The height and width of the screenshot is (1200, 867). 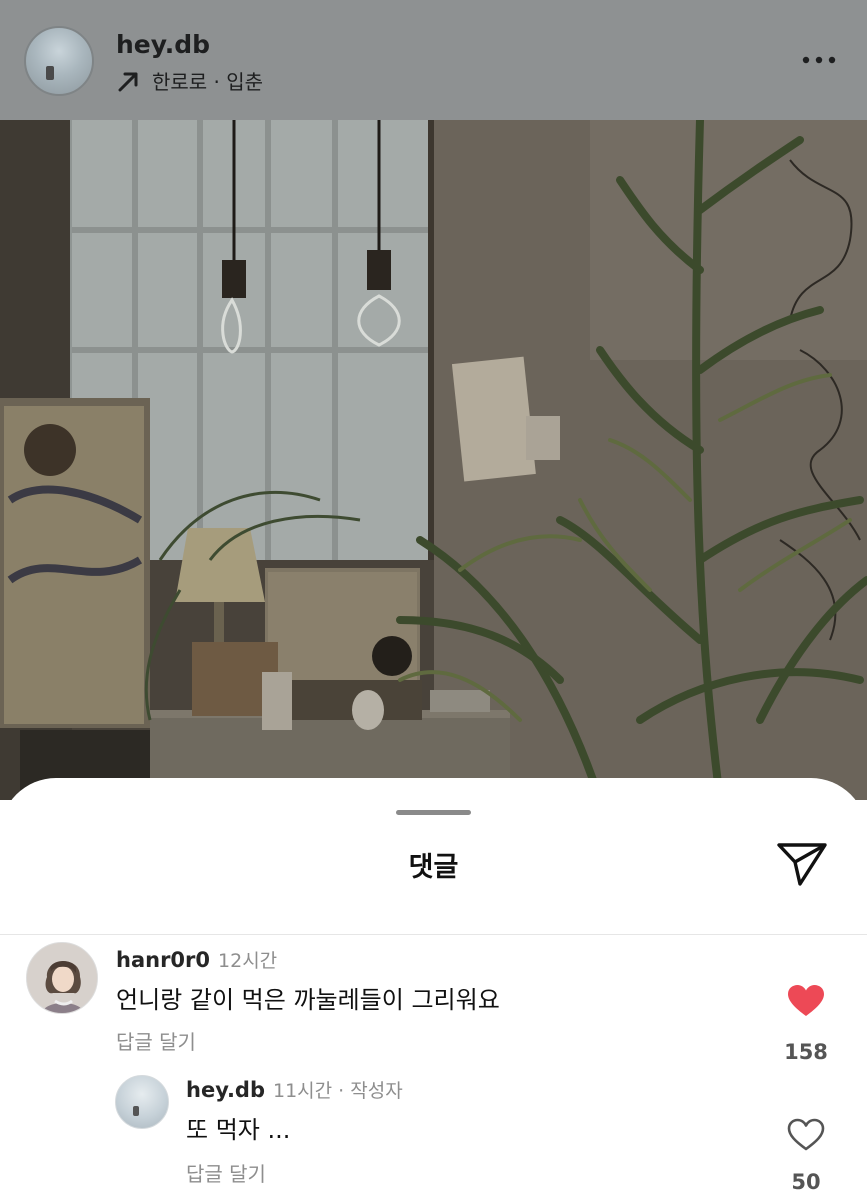 I want to click on comment-timestamp: 12시간, so click(x=248, y=961).